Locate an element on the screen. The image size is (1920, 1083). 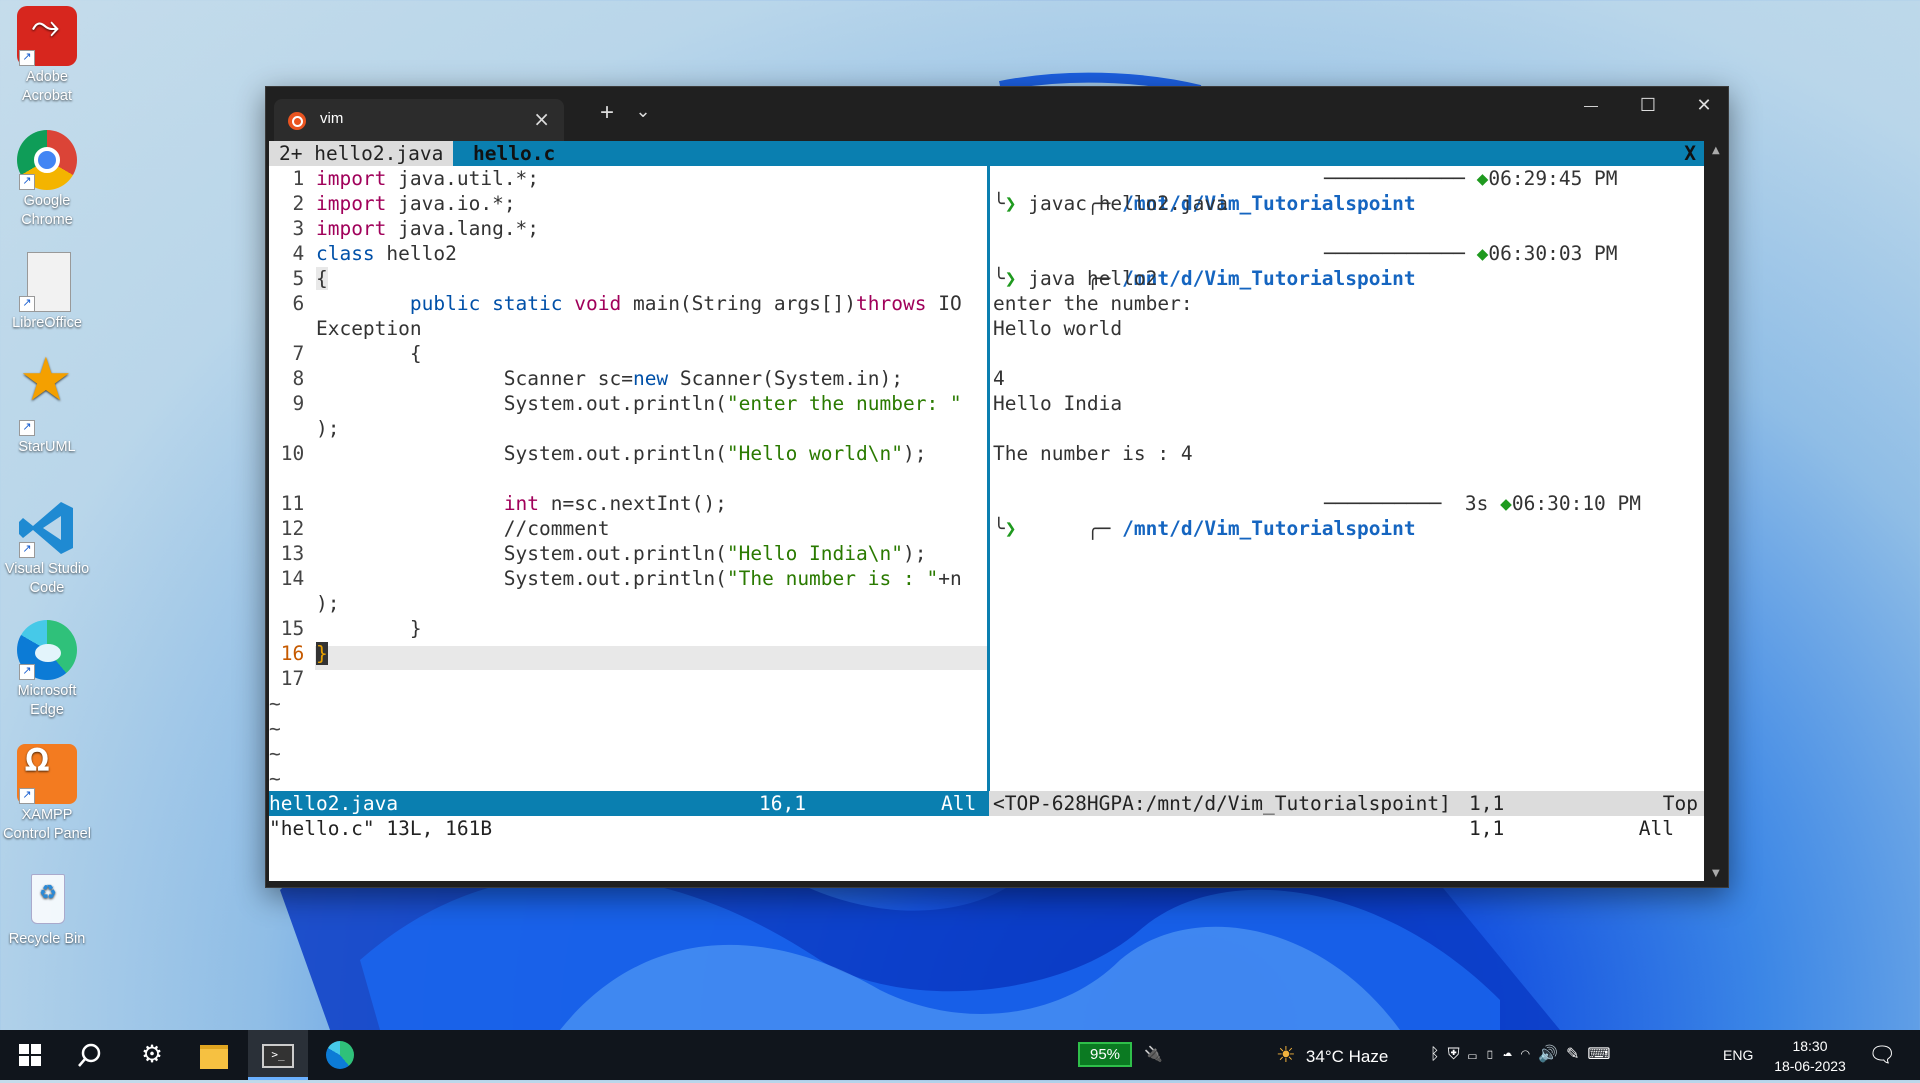
language-indicator: ENG is located at coordinates (1738, 1055).